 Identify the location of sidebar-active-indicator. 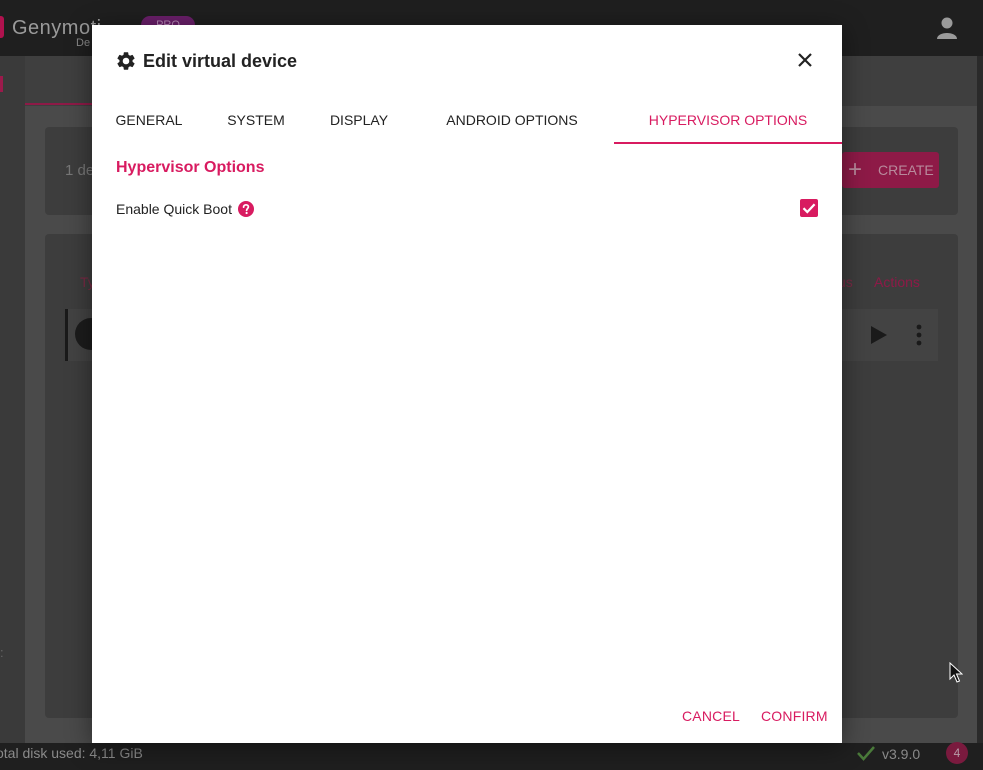
(1, 84).